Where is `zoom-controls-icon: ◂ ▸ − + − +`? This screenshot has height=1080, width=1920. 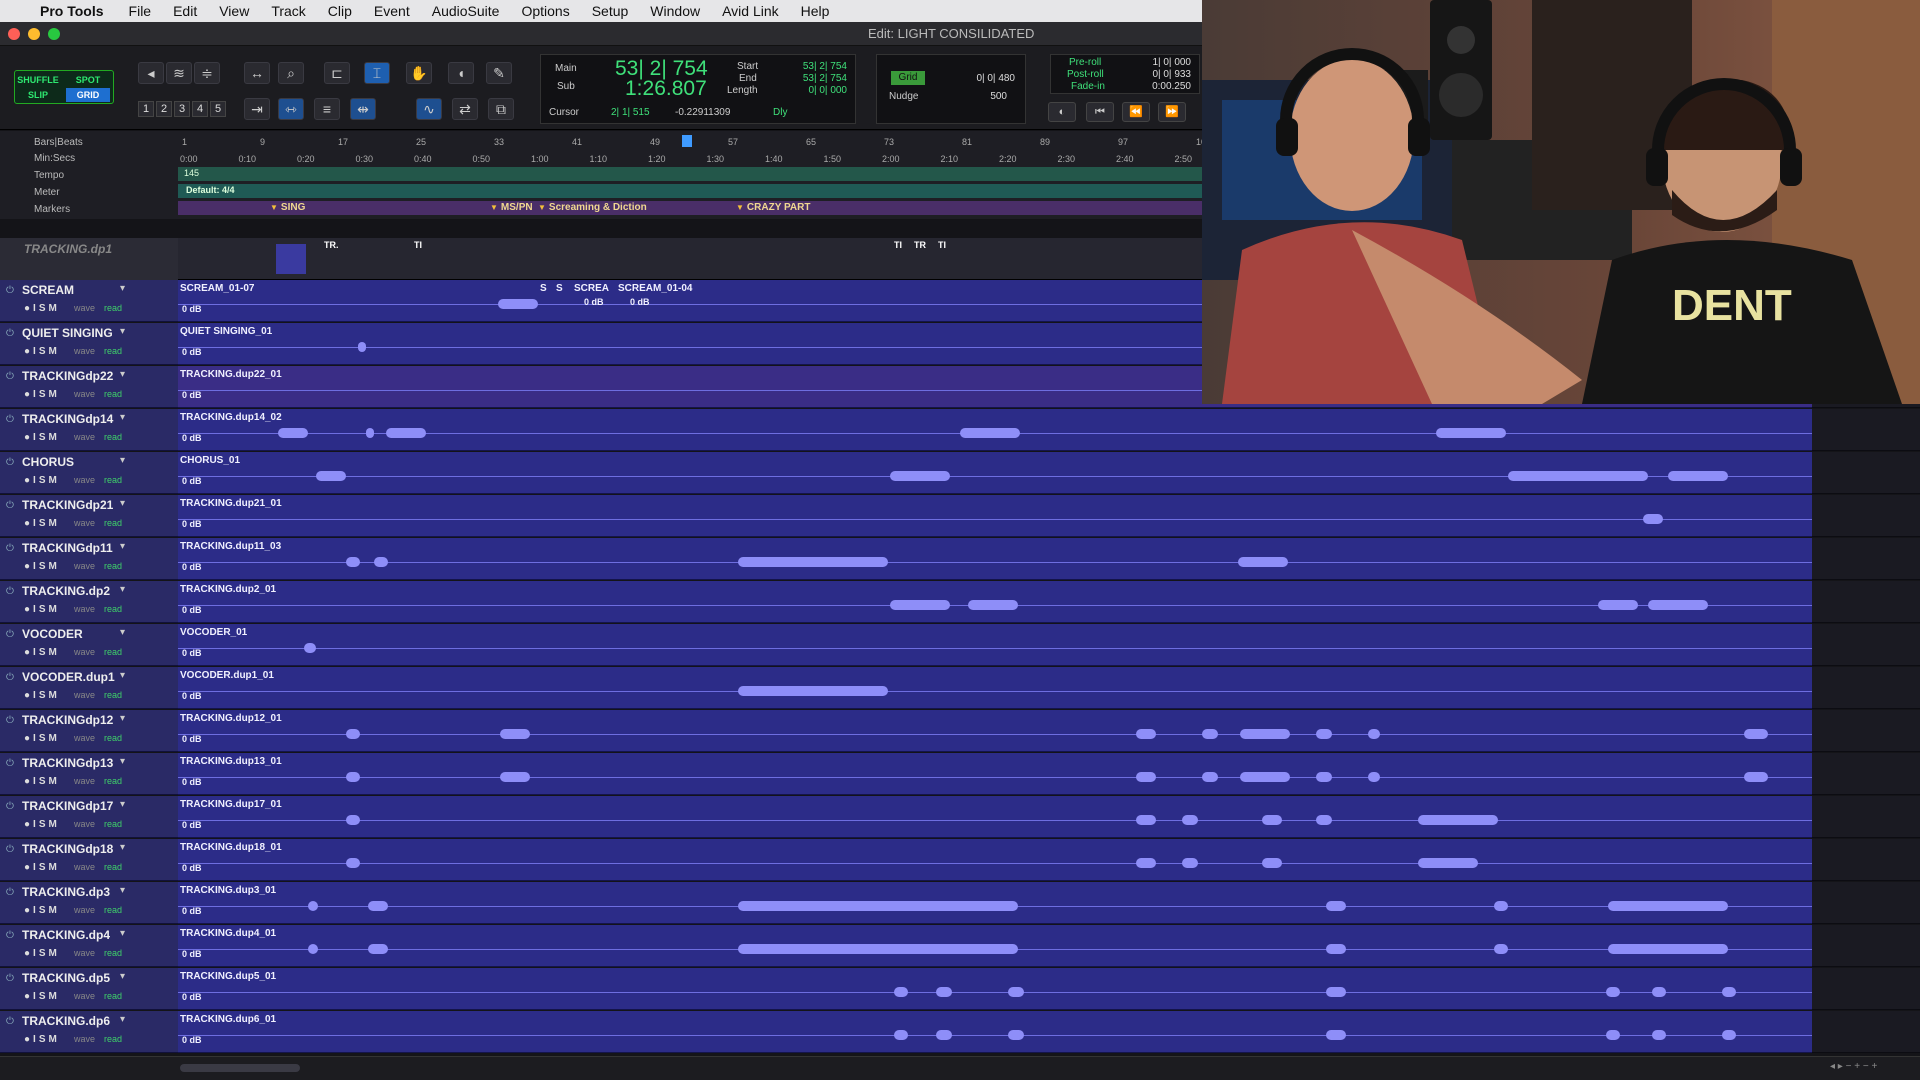 zoom-controls-icon: ◂ ▸ − + − + is located at coordinates (1853, 1066).